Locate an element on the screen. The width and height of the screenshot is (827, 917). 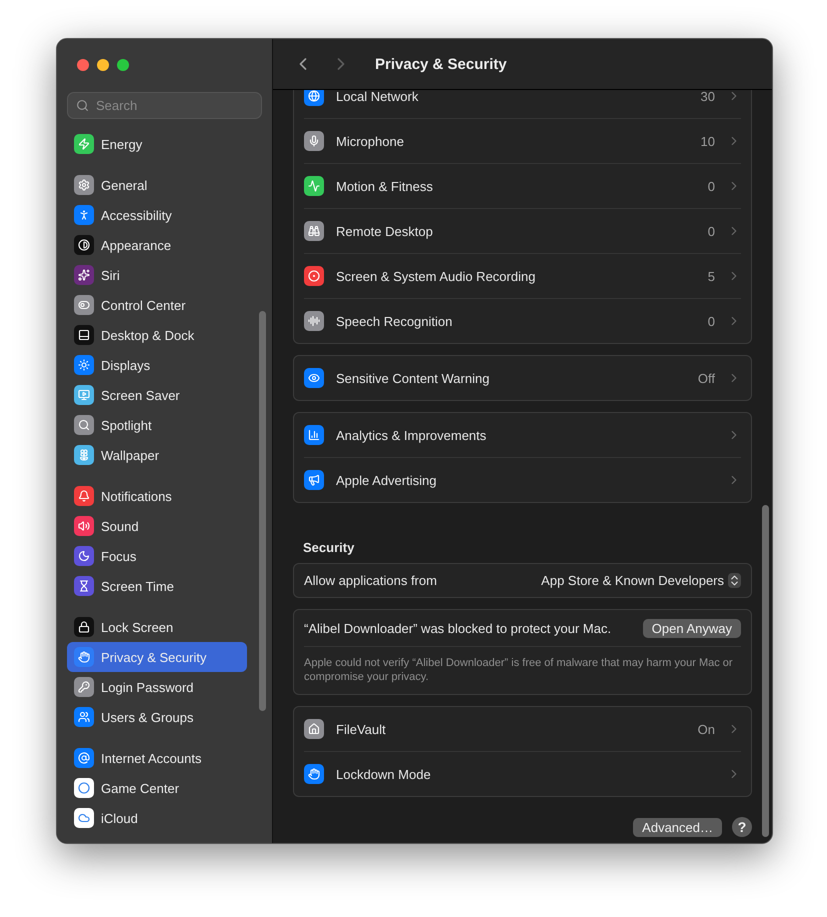
row-label: Speech Recognition is located at coordinates (395, 321).